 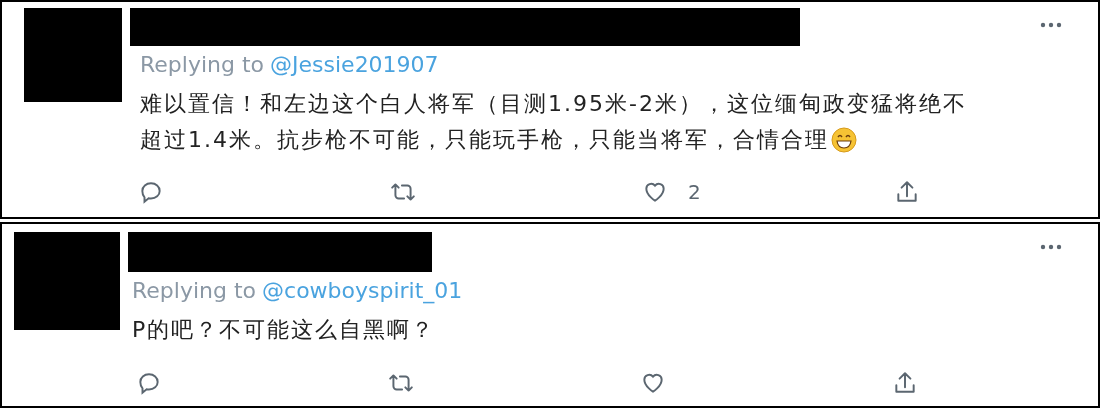 I want to click on tweet-text-line: 超过1.4米。抗步枪不可能，只能玩手枪，只能当将军，合情合理, so click(x=484, y=140).